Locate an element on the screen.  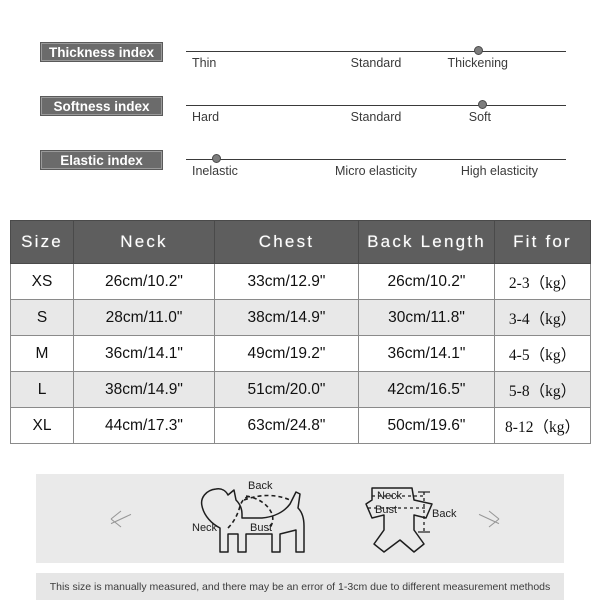
slider-thumb-softness is located at coordinates (482, 105).